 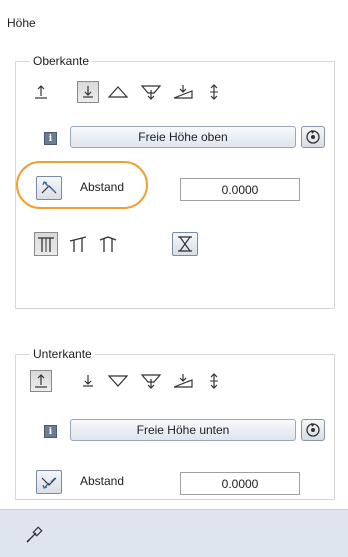 I want to click on bottom-edge-icon-button, so click(x=88, y=92).